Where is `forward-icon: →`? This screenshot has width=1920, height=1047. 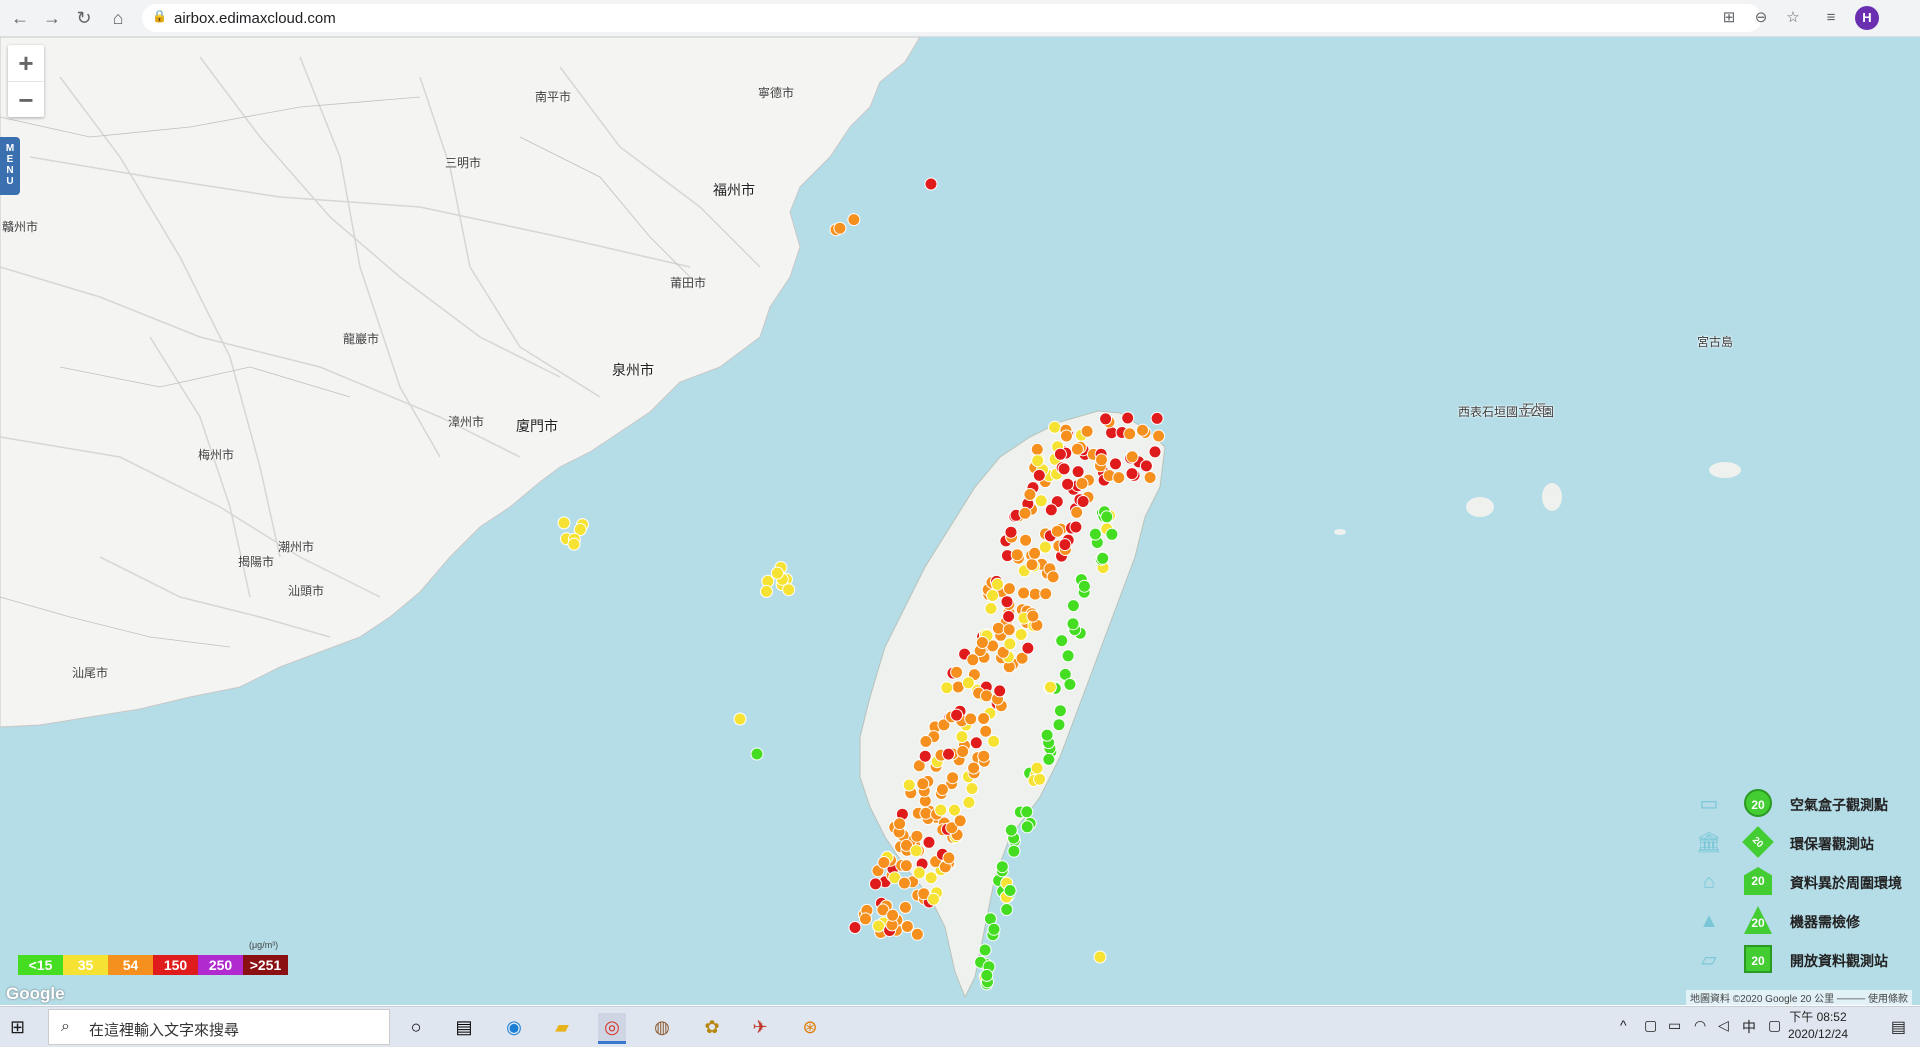
forward-icon: → is located at coordinates (52, 18).